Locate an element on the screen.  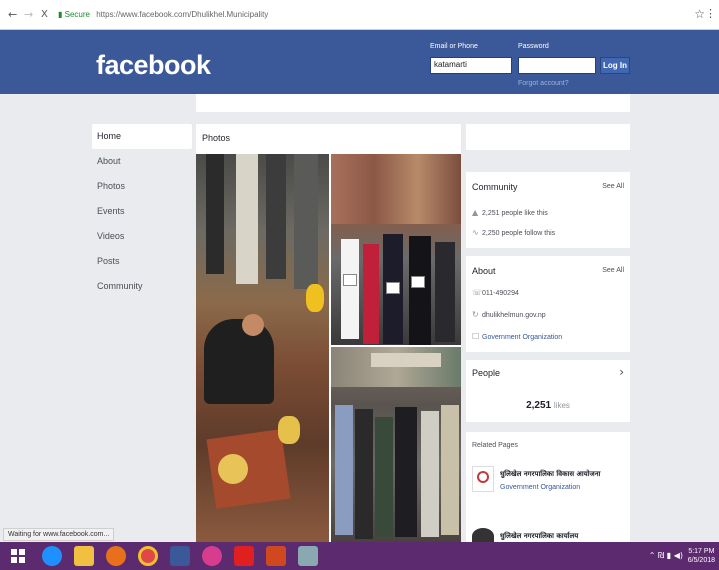
forgot-account-link: Forgot account? is located at coordinates (543, 83).